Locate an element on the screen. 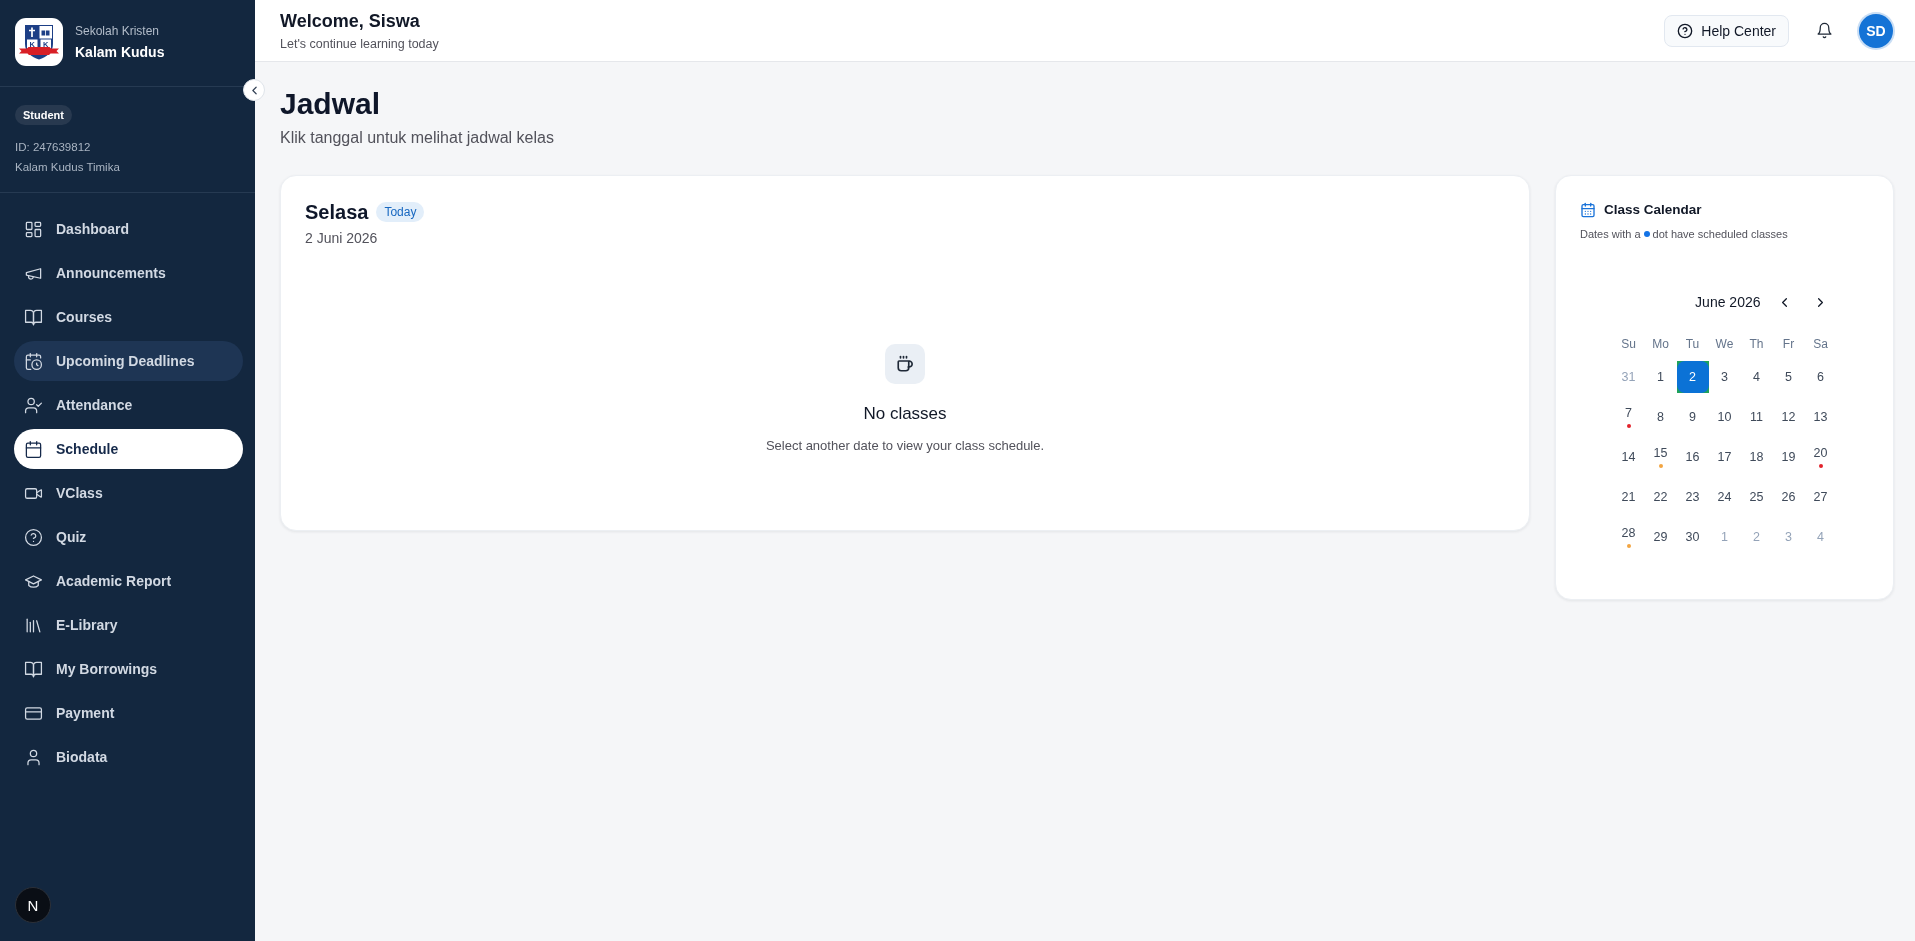 This screenshot has width=1915, height=941. date-cell: 7 is located at coordinates (1628, 417).